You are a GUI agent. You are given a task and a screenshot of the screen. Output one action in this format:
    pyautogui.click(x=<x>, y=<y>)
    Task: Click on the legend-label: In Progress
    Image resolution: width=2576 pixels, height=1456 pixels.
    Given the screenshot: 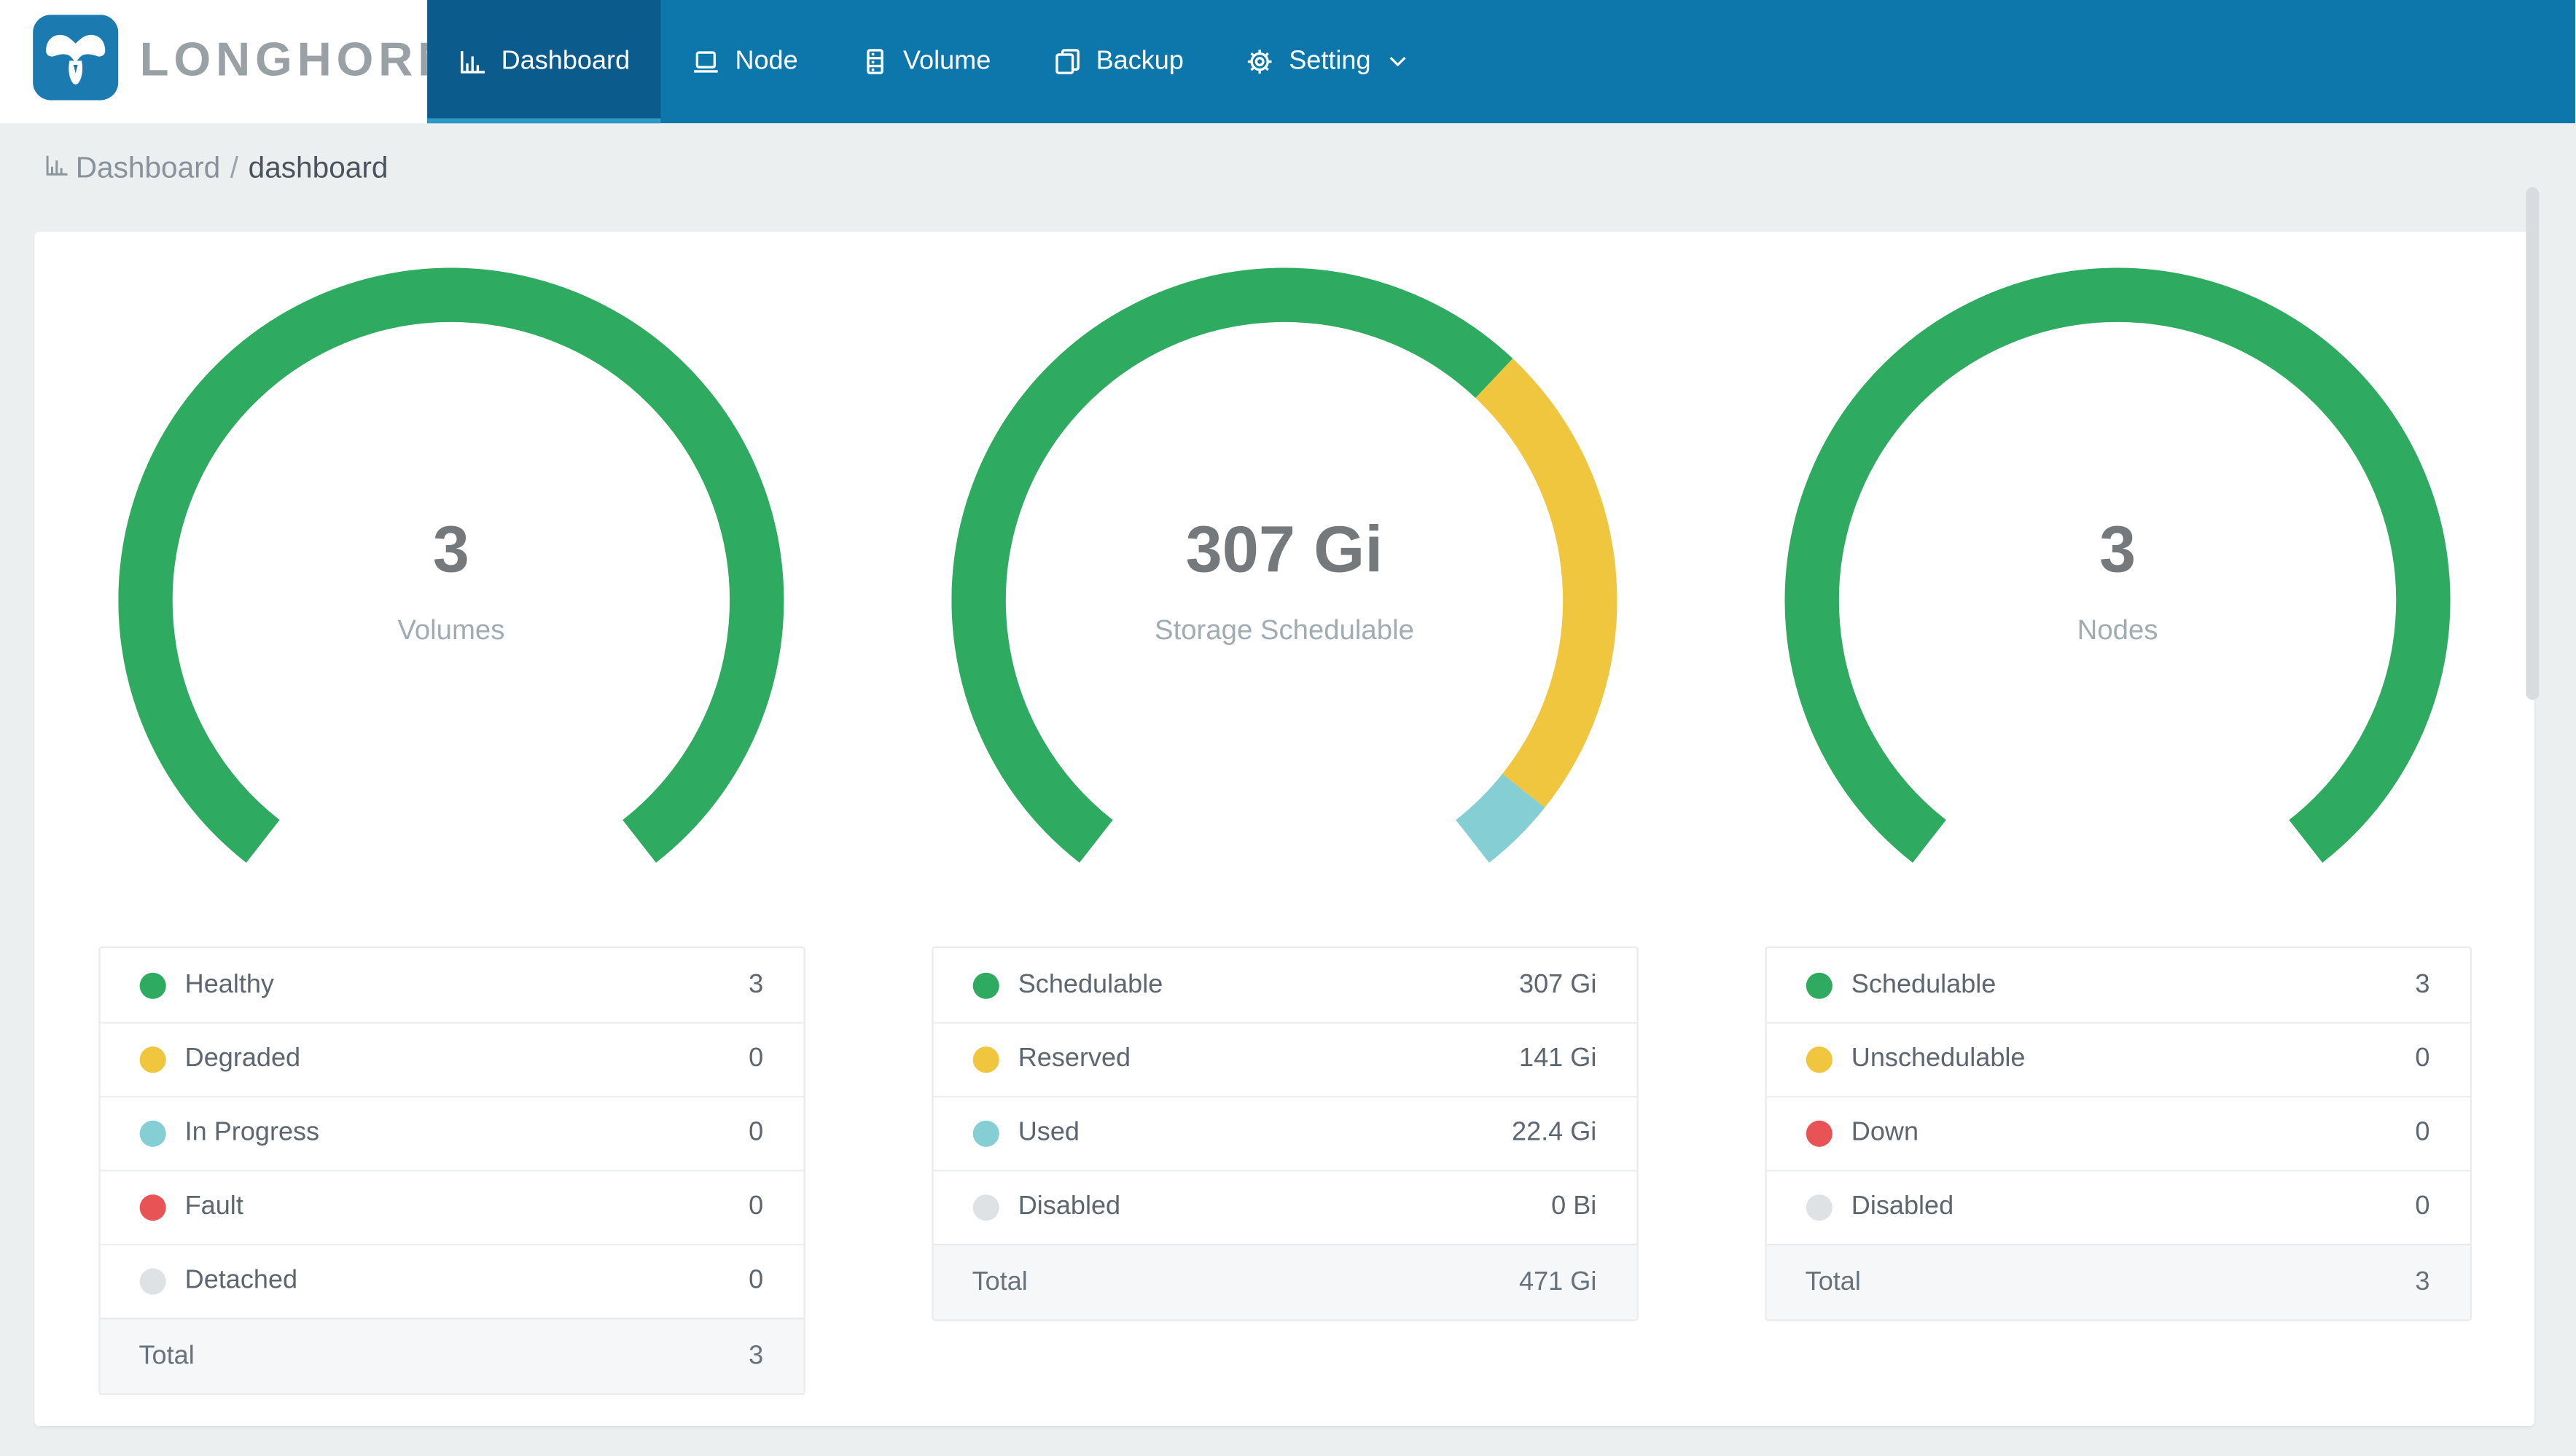 What is the action you would take?
    pyautogui.click(x=252, y=1133)
    